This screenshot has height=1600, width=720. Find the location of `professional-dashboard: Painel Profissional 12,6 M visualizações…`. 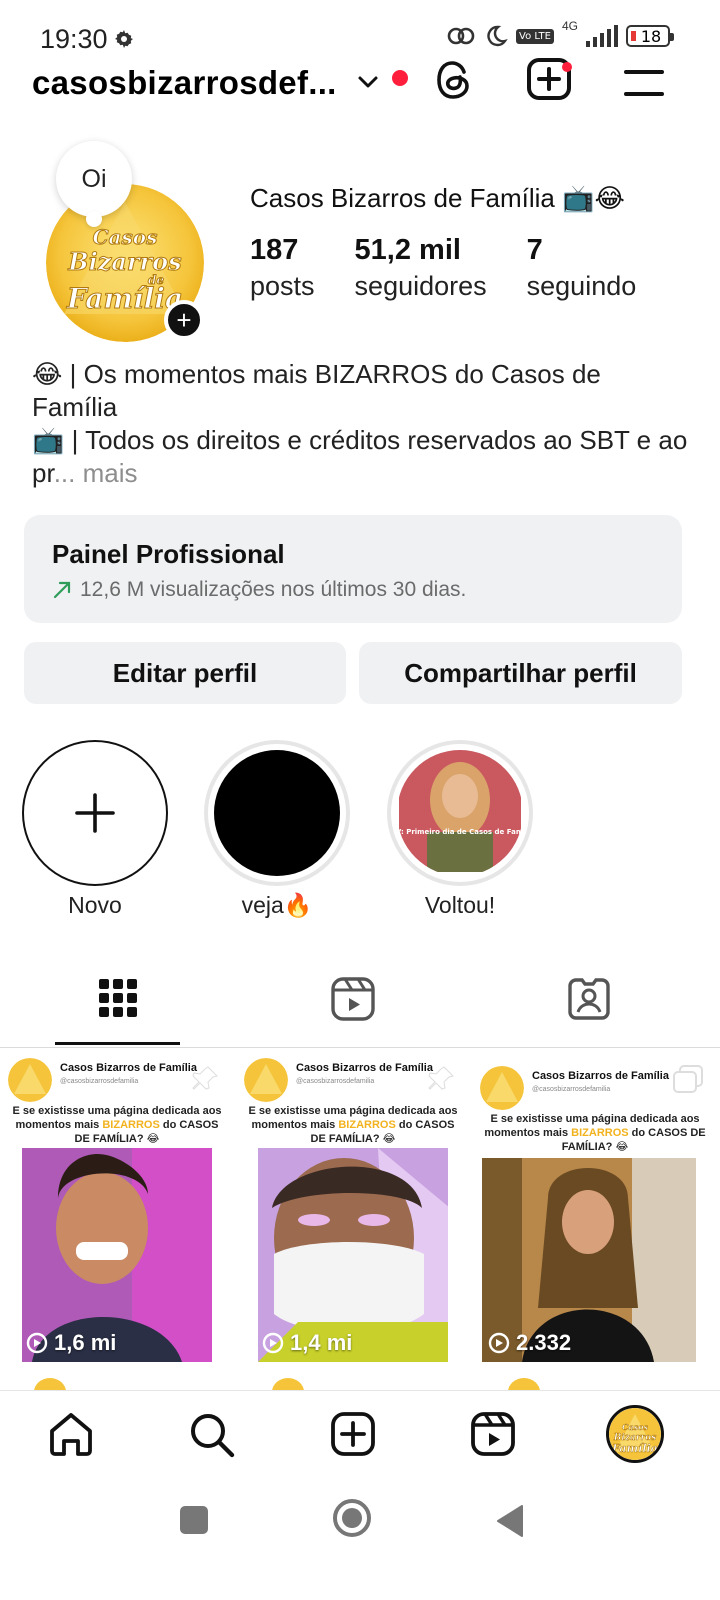

professional-dashboard: Painel Profissional 12,6 M visualizações… is located at coordinates (353, 569).